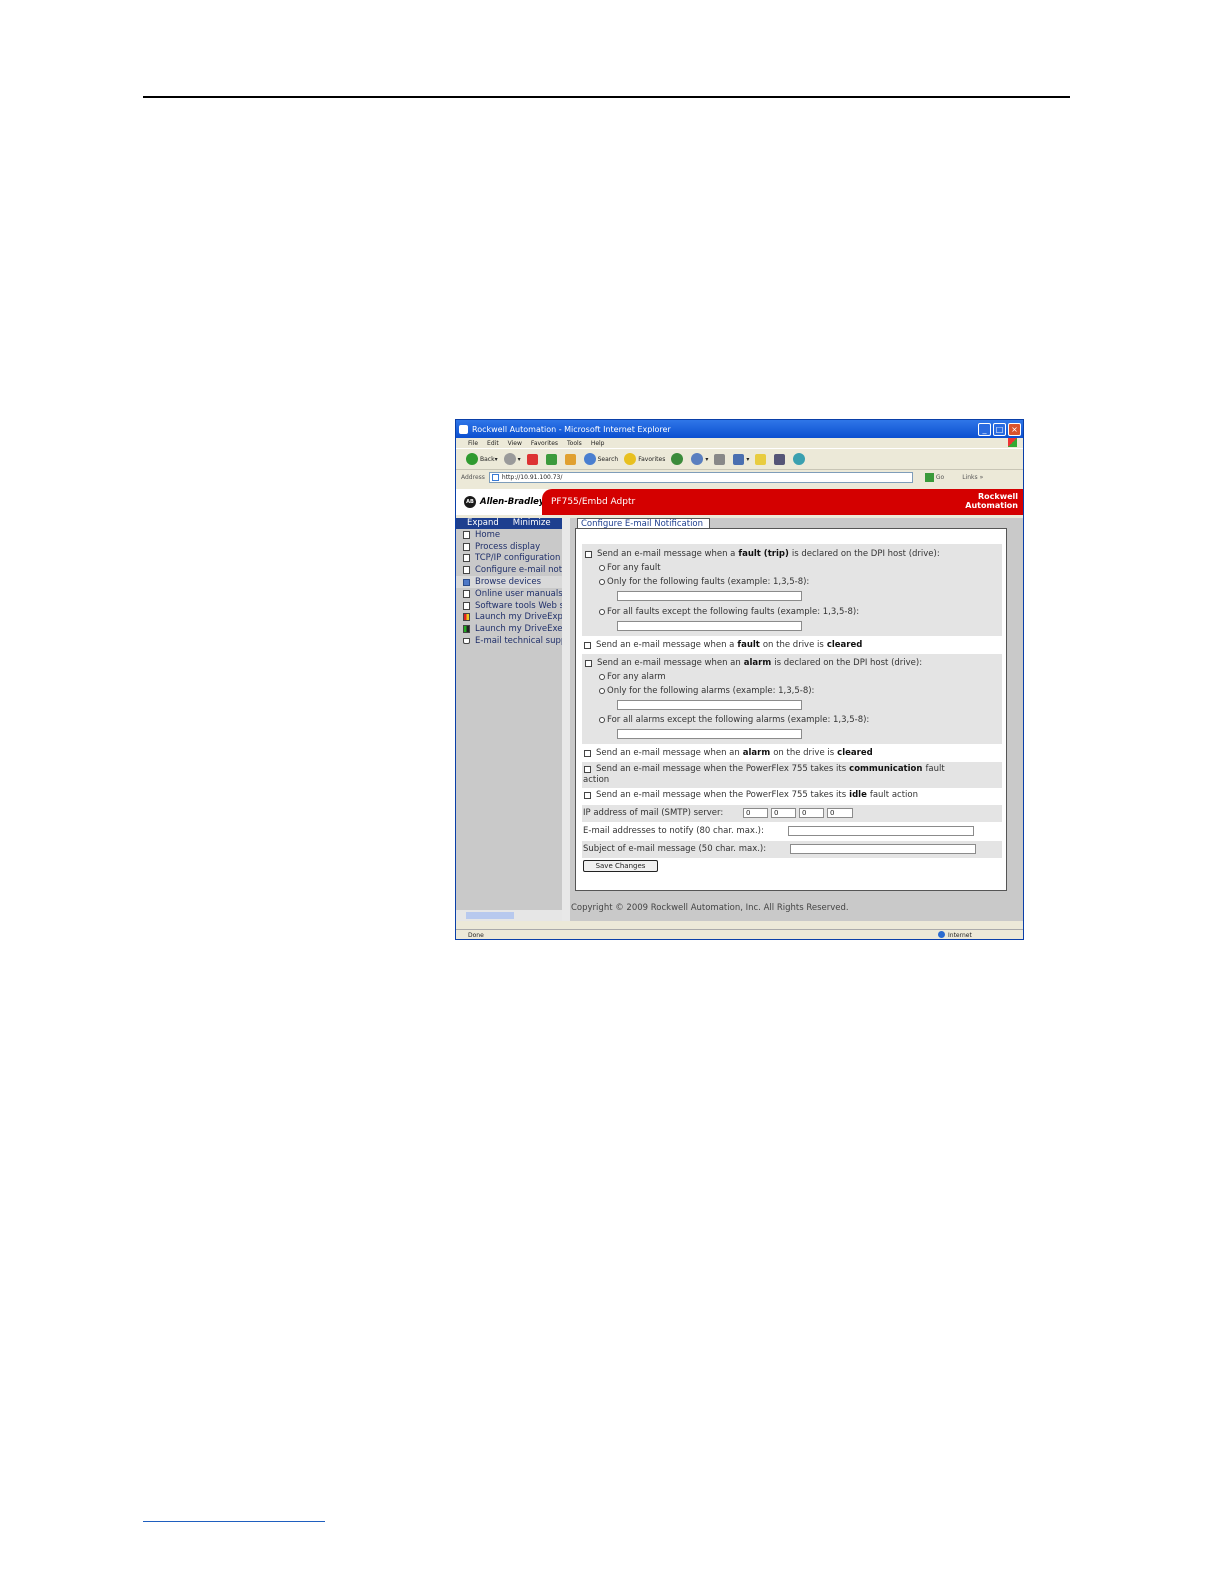 The height and width of the screenshot is (1584, 1224). What do you see at coordinates (509, 618) in the screenshot?
I see `nav-item-launch-driveexplorer: Launch my DriveExplorer` at bounding box center [509, 618].